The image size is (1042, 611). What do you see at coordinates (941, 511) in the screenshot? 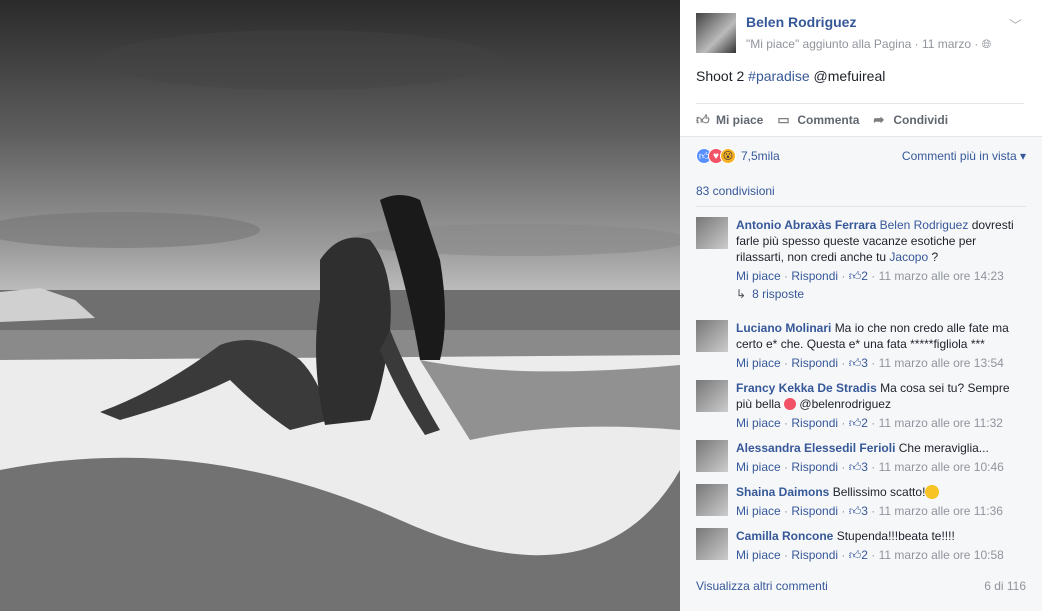
I see `comment-time: 11 marzo alle ore 11:36` at bounding box center [941, 511].